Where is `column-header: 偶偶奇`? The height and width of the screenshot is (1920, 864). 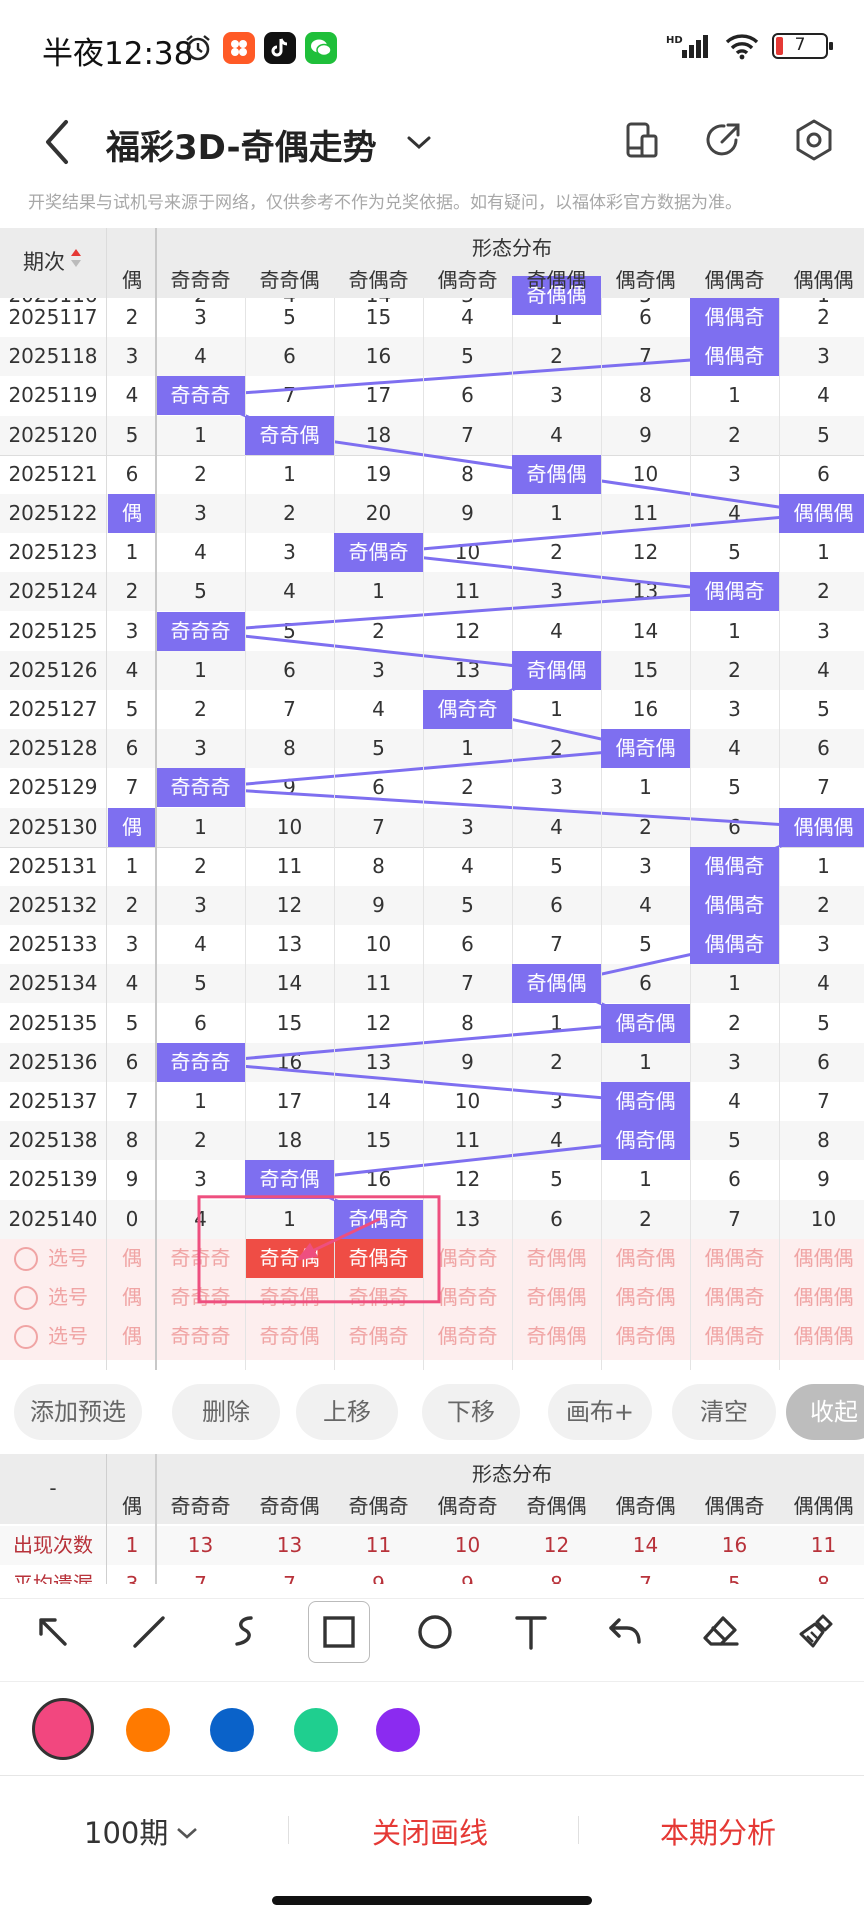 column-header: 偶偶奇 is located at coordinates (734, 278).